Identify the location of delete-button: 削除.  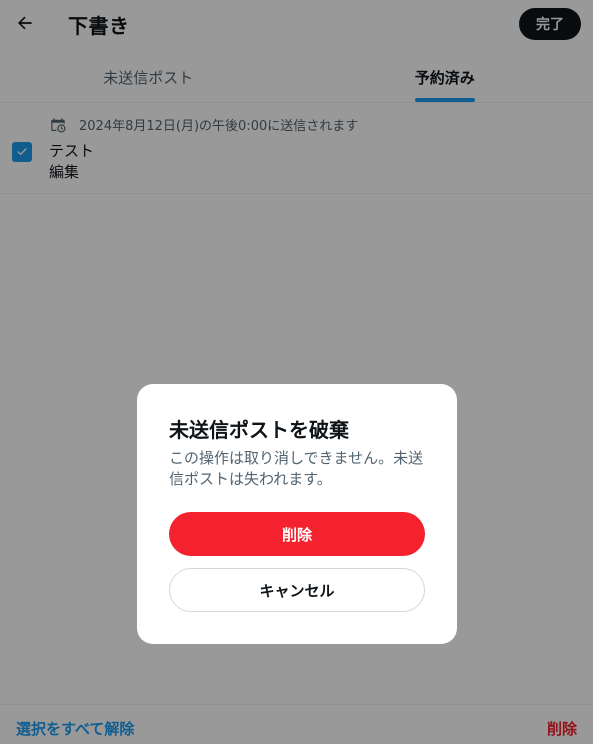
(297, 534).